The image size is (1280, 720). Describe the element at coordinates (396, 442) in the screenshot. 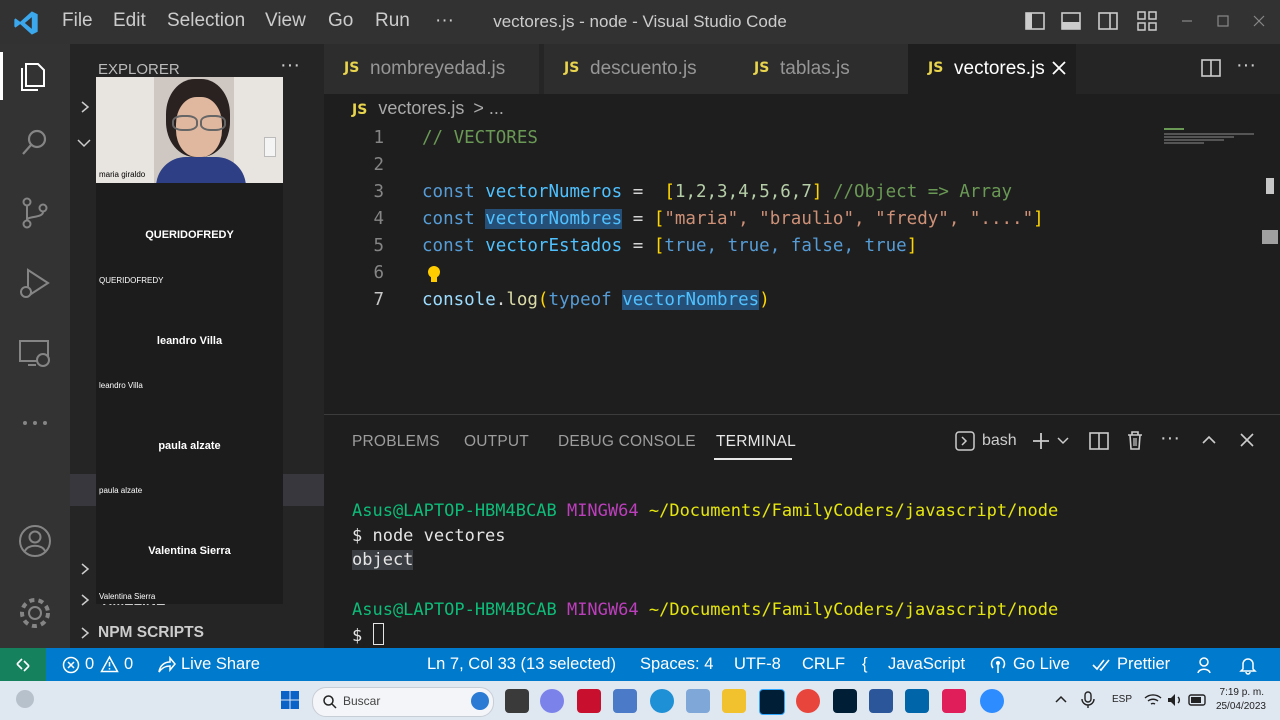

I see `tab-problems: PROBLEMS` at that location.